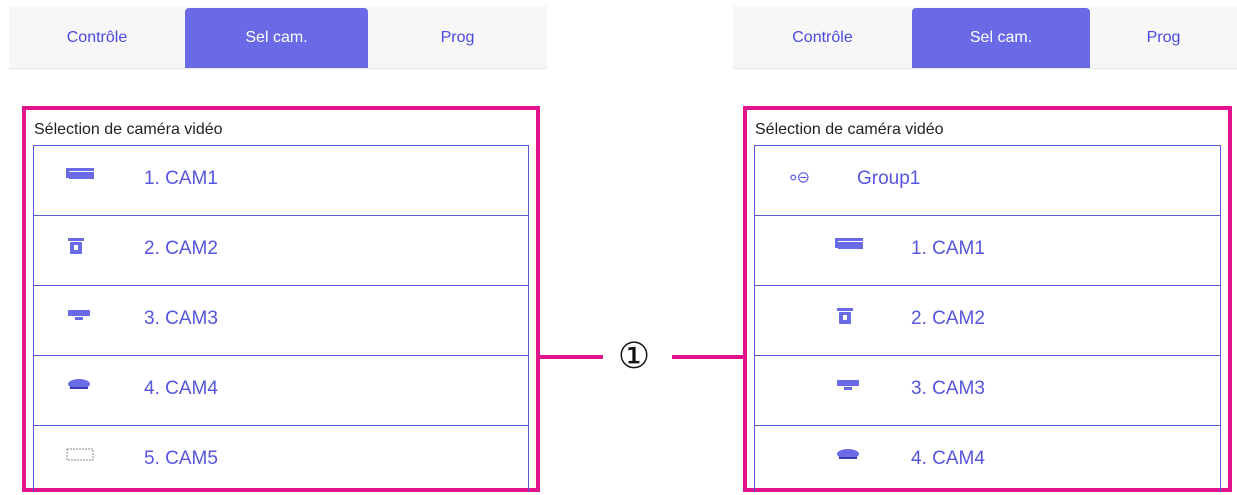 This screenshot has width=1237, height=495. Describe the element at coordinates (80, 454) in the screenshot. I see `generic-camera-icon` at that location.